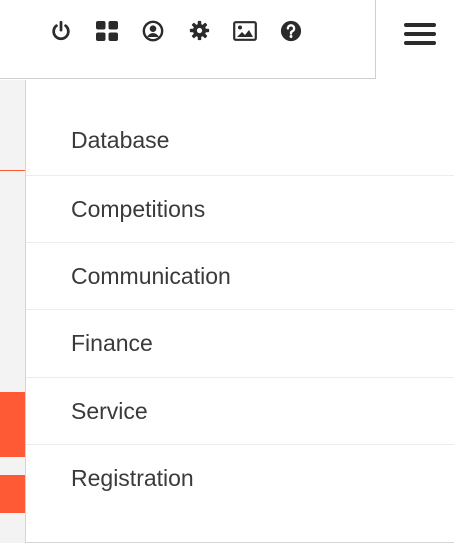  I want to click on image-icon, so click(245, 30).